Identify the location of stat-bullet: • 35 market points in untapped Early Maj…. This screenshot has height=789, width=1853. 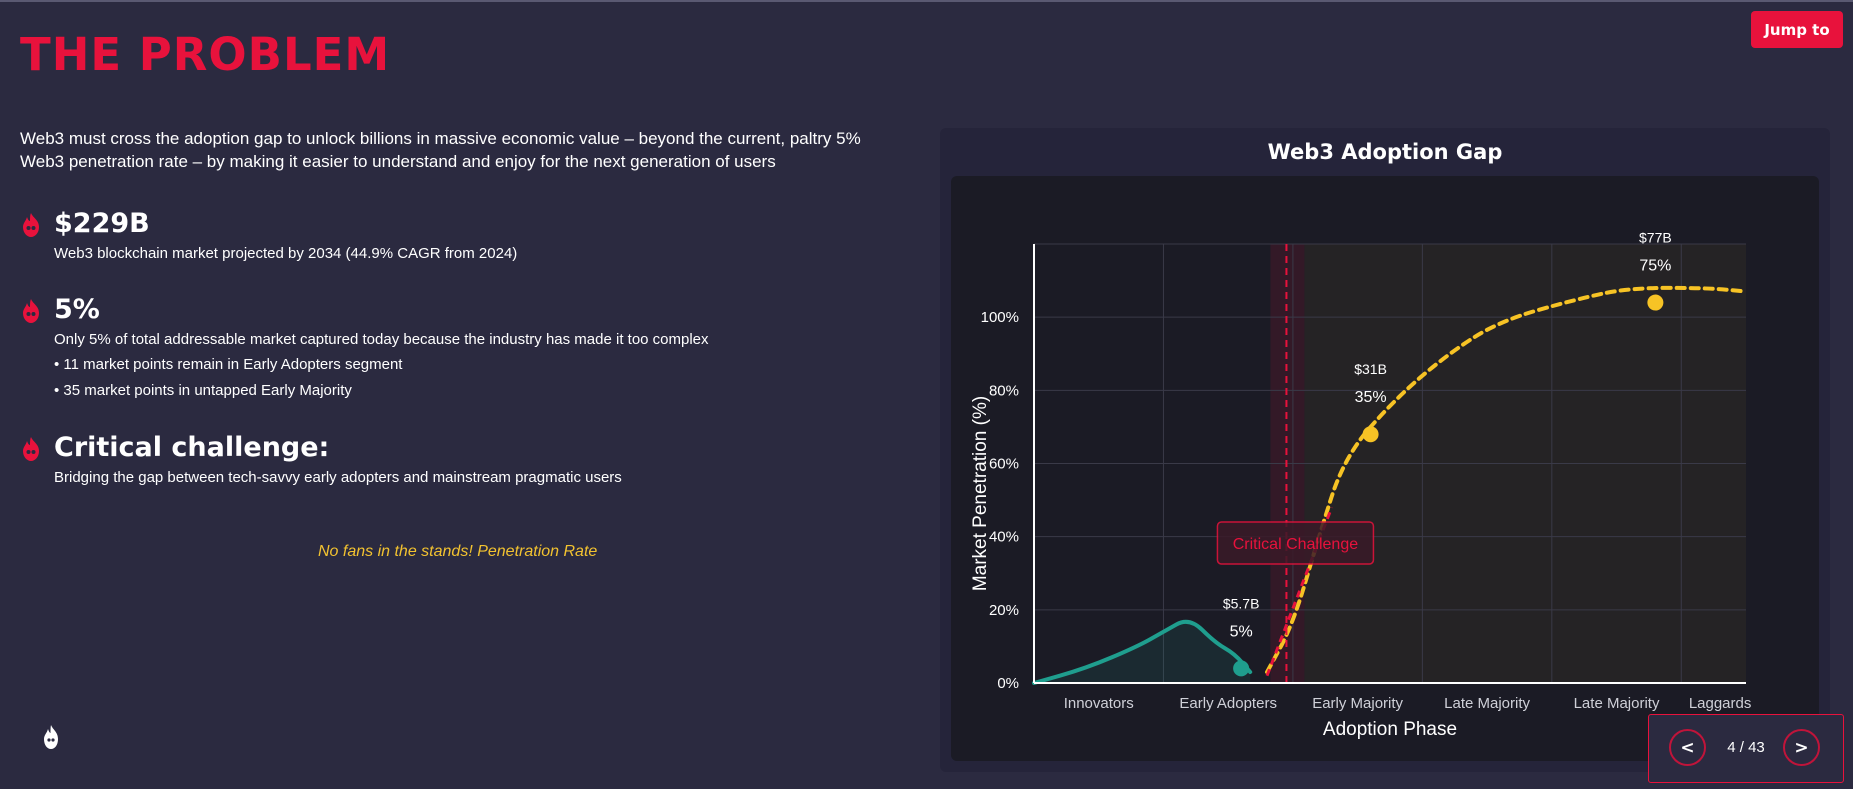
(203, 390).